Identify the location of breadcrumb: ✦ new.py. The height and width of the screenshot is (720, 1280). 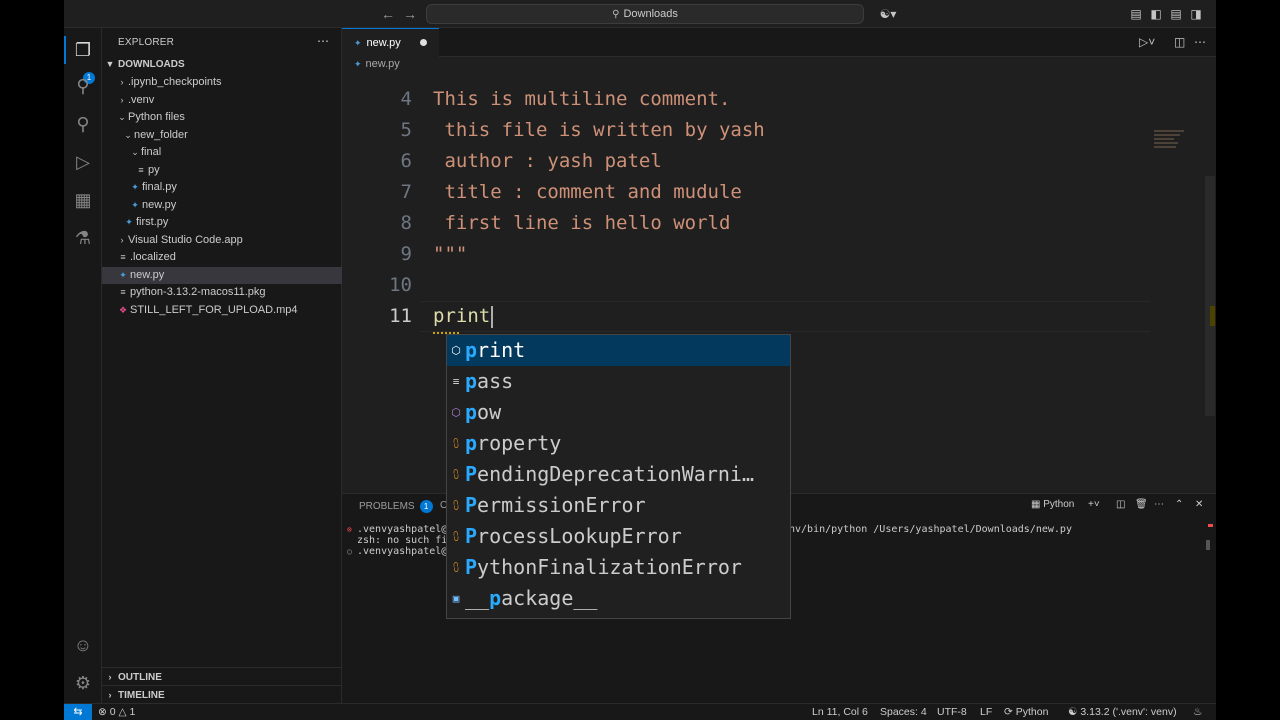
(377, 64).